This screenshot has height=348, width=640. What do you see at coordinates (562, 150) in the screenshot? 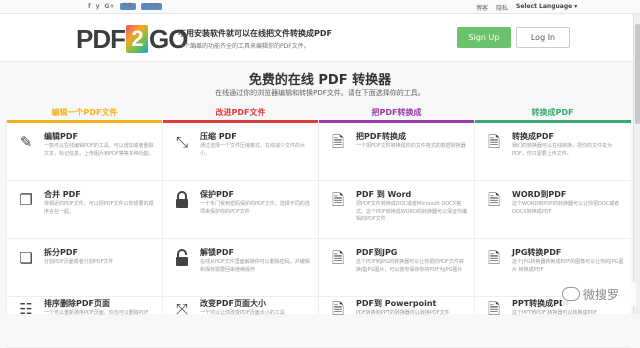
I see `tool-description: 我们的转换器可以在线转换，把你的文件变为PDF，你只需要上传文件。` at bounding box center [562, 150].